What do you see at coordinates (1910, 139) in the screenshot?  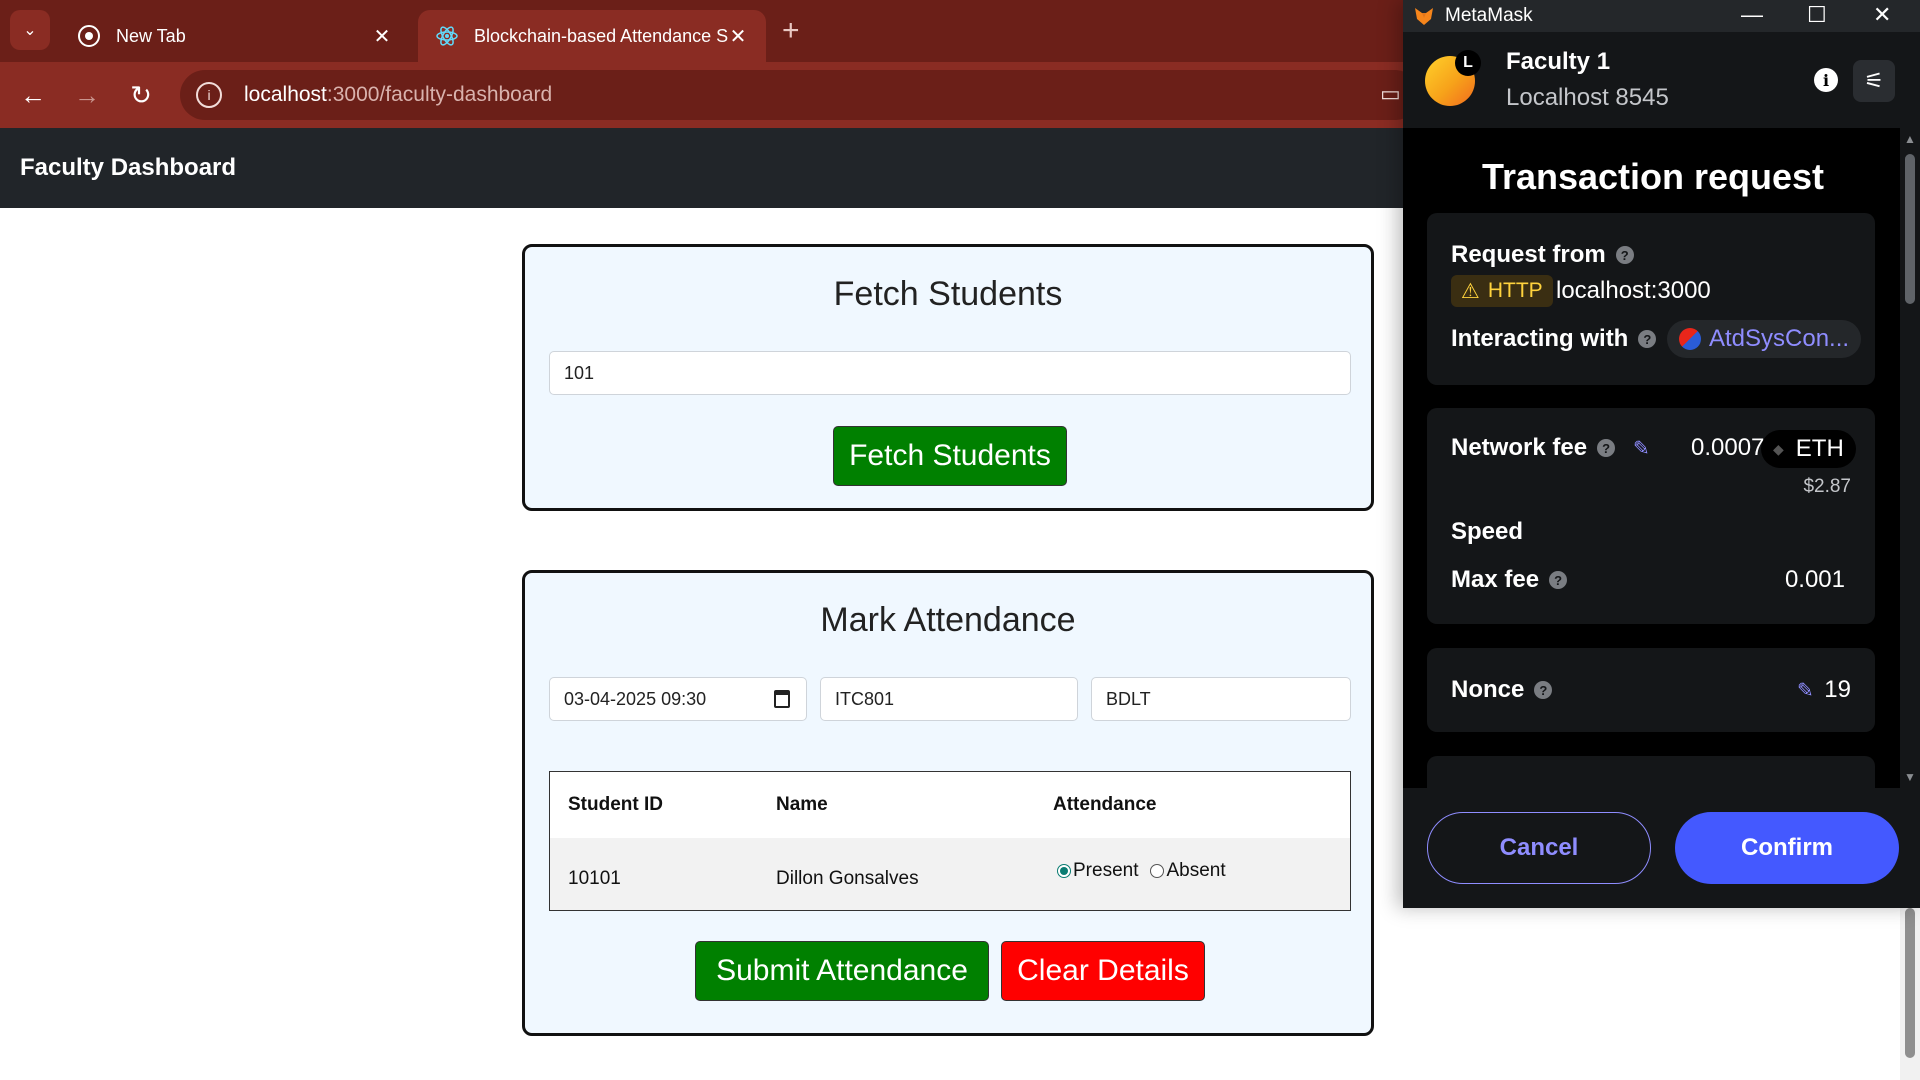 I see `scroll-up-icon: ▲` at bounding box center [1910, 139].